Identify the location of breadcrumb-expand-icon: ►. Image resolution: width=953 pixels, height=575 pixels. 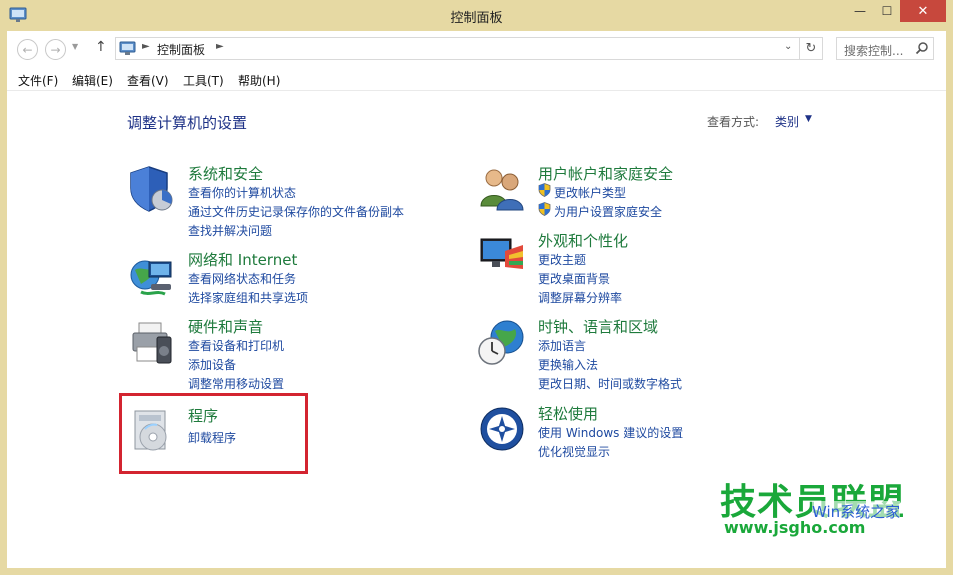
(220, 46).